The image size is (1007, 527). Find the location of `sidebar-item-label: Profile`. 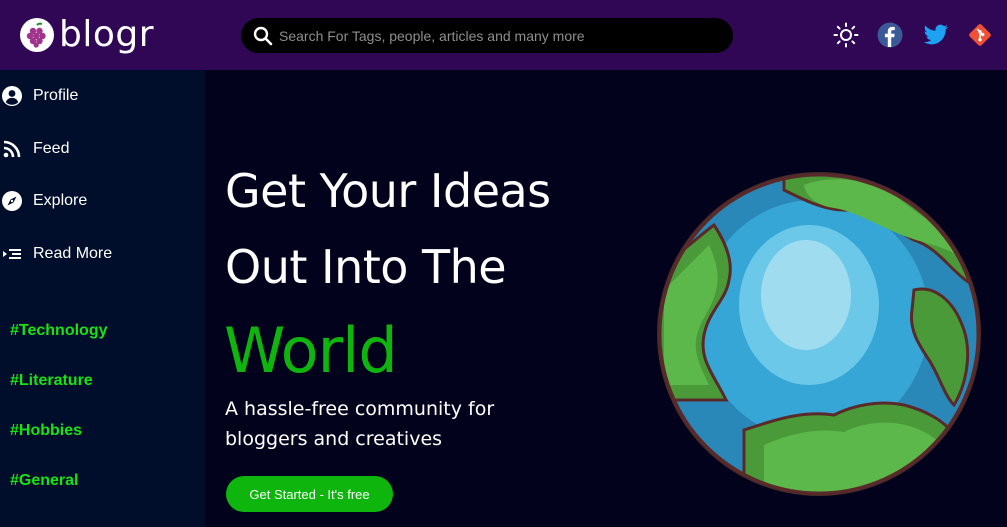

sidebar-item-label: Profile is located at coordinates (56, 95).